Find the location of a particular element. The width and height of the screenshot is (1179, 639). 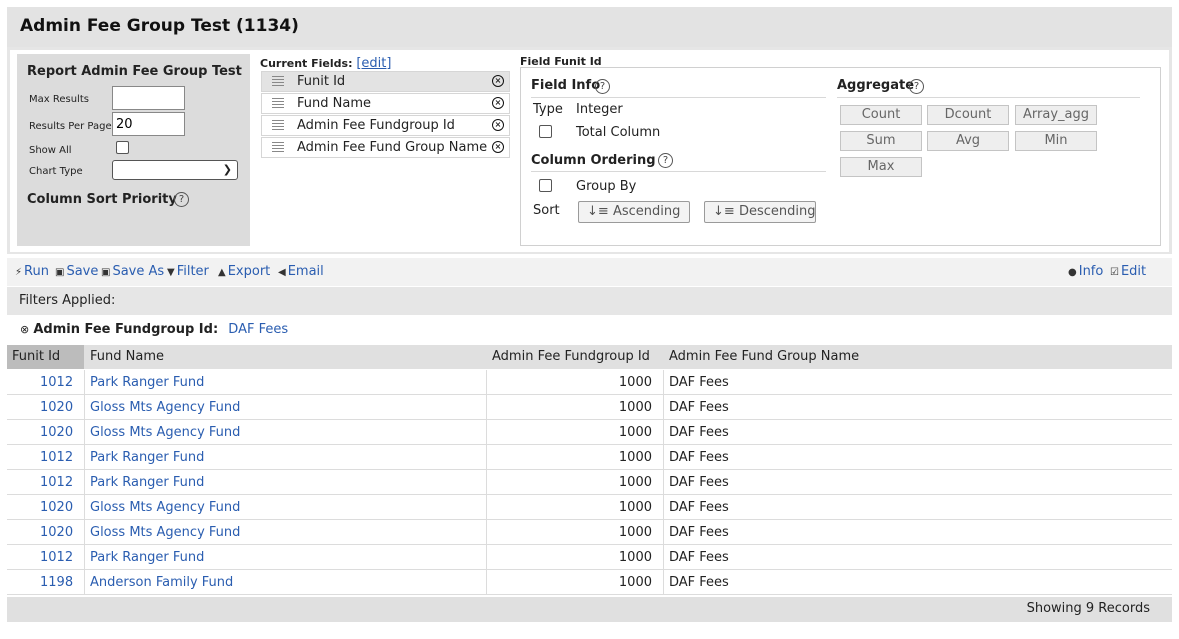

edit-button: ☑ Edit is located at coordinates (1128, 271).